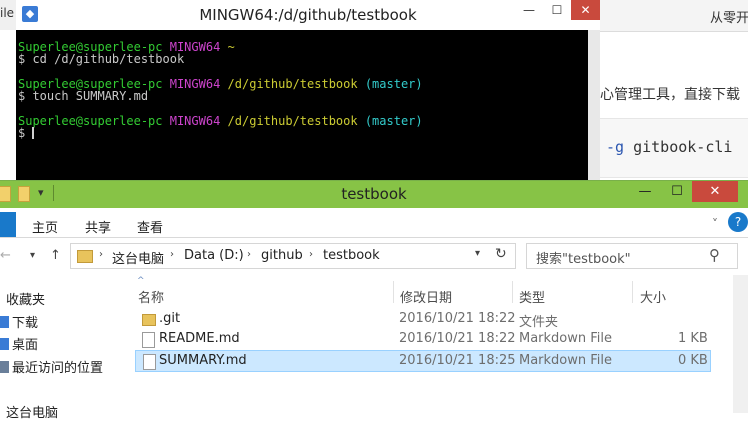 This screenshot has height=421, width=748. I want to click on terminal-command-line: $ cd /d/github/testbook, so click(101, 59).